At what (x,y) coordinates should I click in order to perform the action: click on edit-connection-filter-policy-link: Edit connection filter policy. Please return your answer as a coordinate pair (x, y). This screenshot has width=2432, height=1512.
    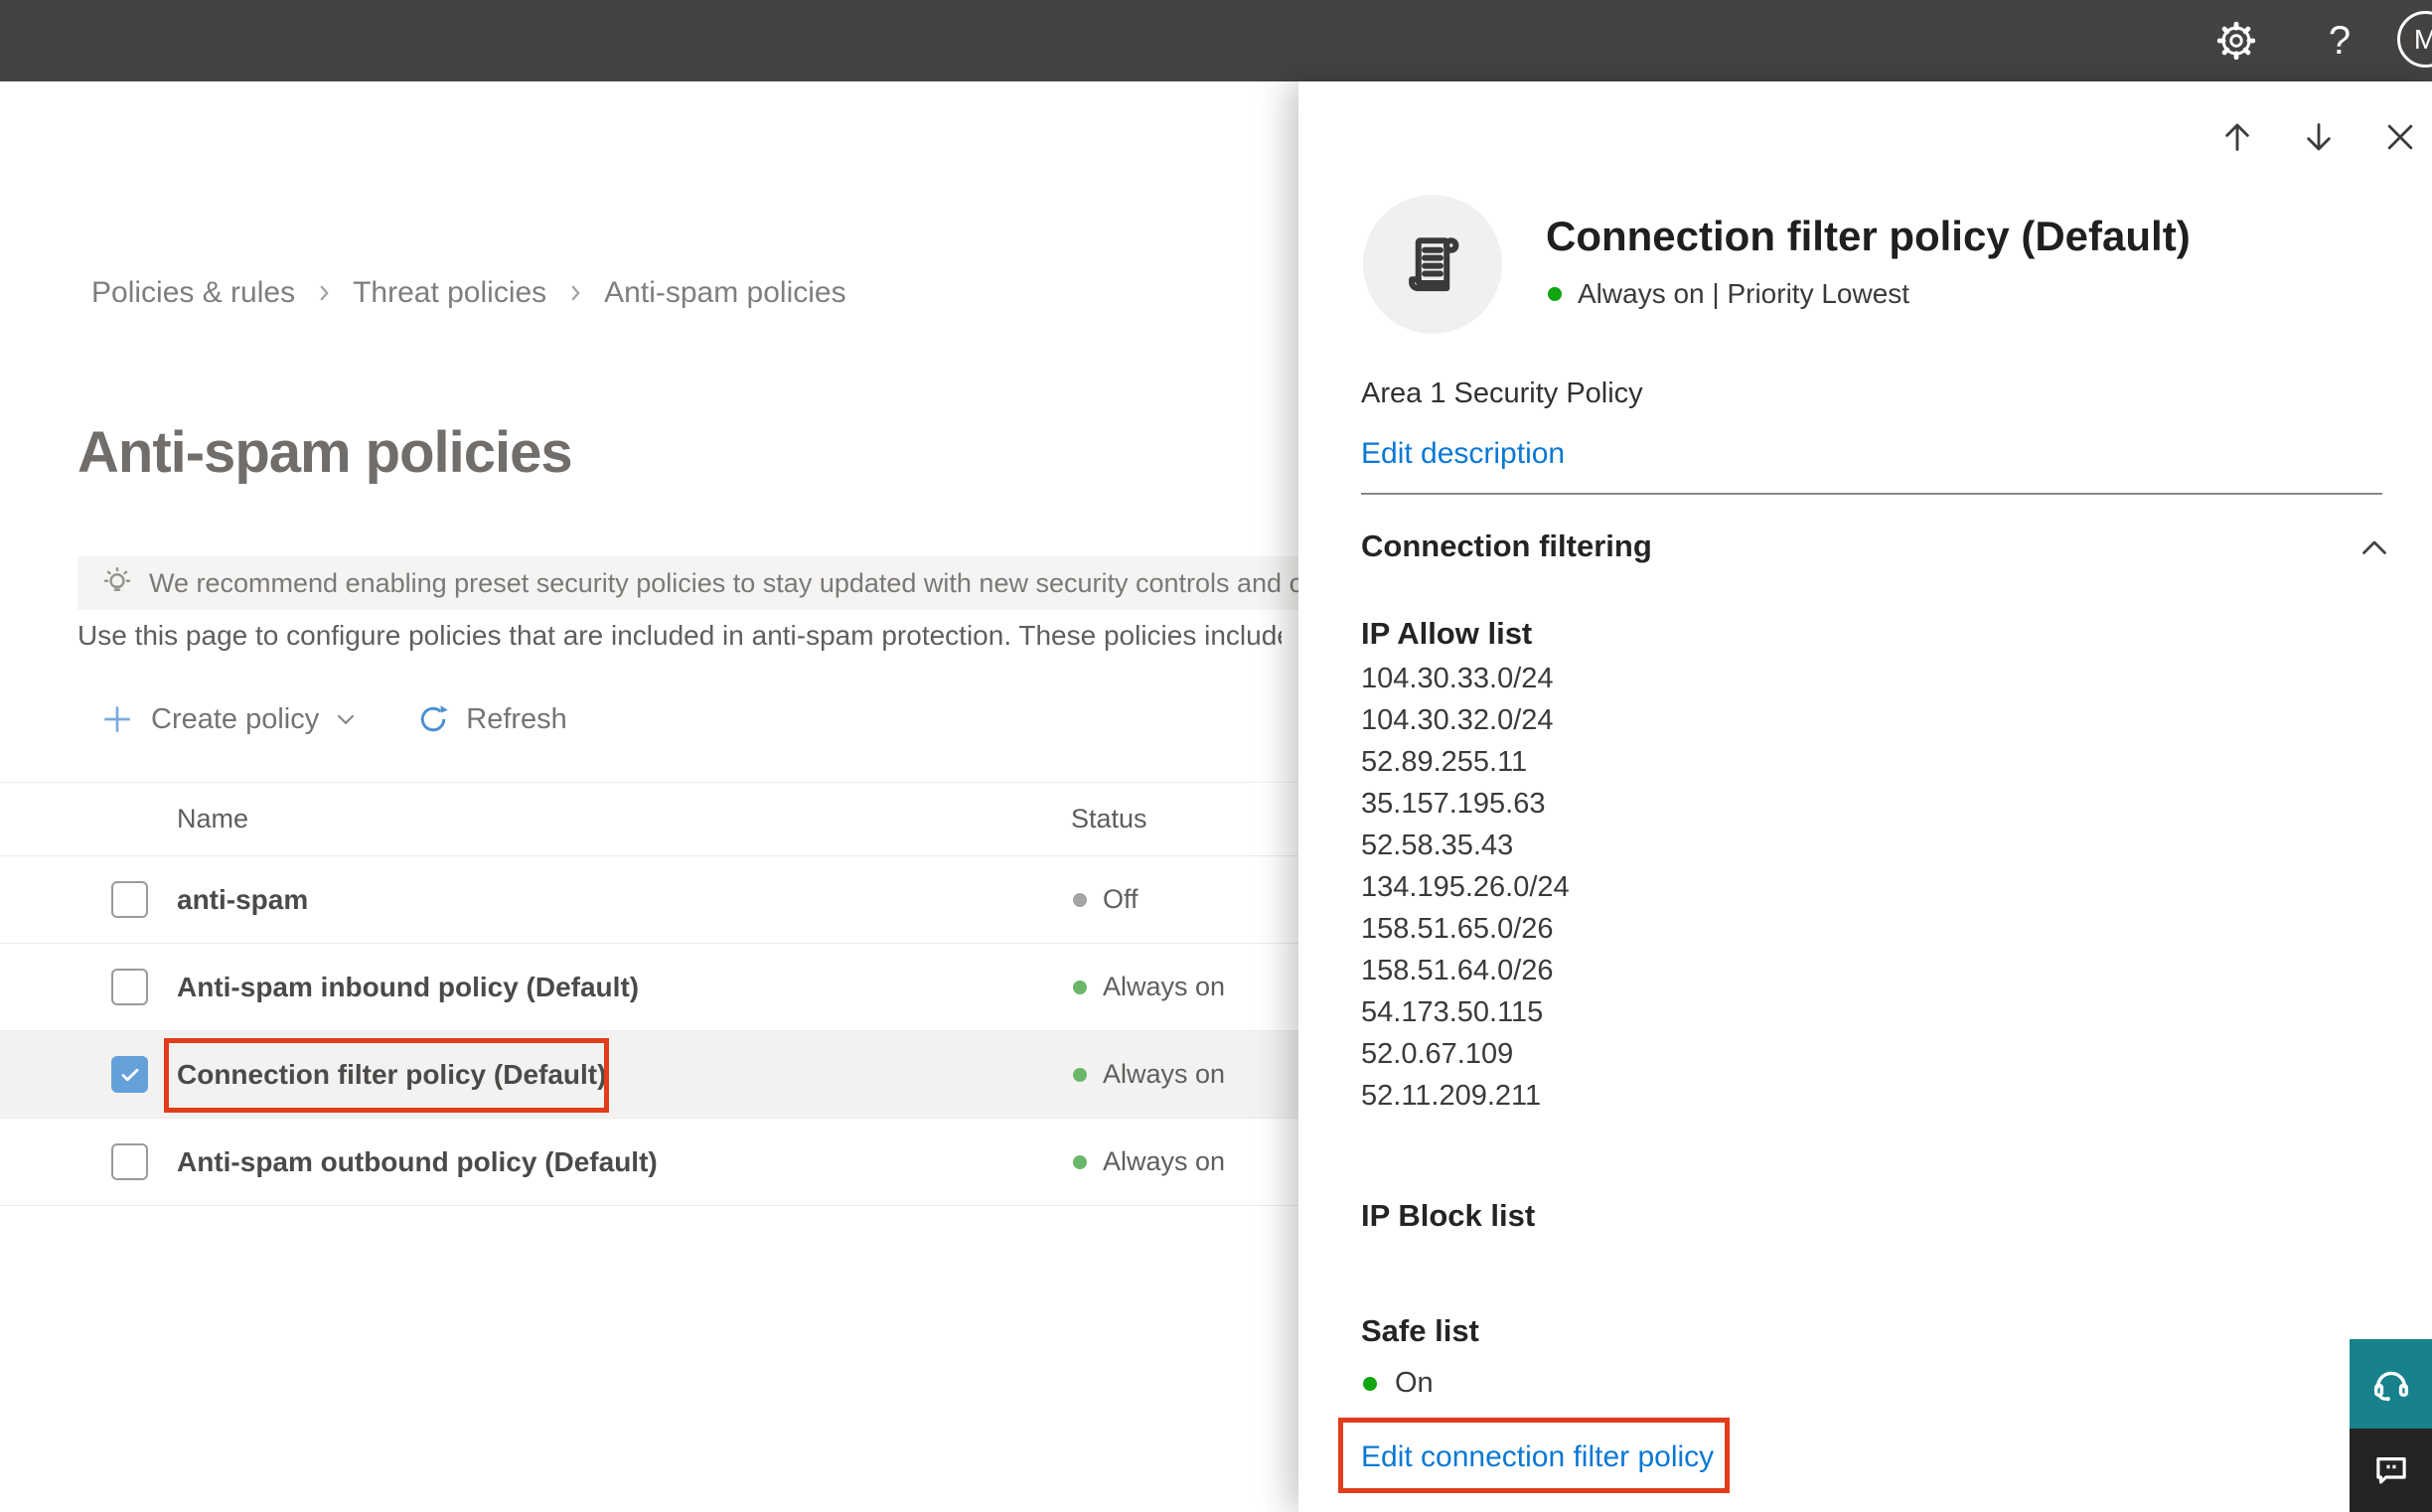
    Looking at the image, I should click on (1537, 1457).